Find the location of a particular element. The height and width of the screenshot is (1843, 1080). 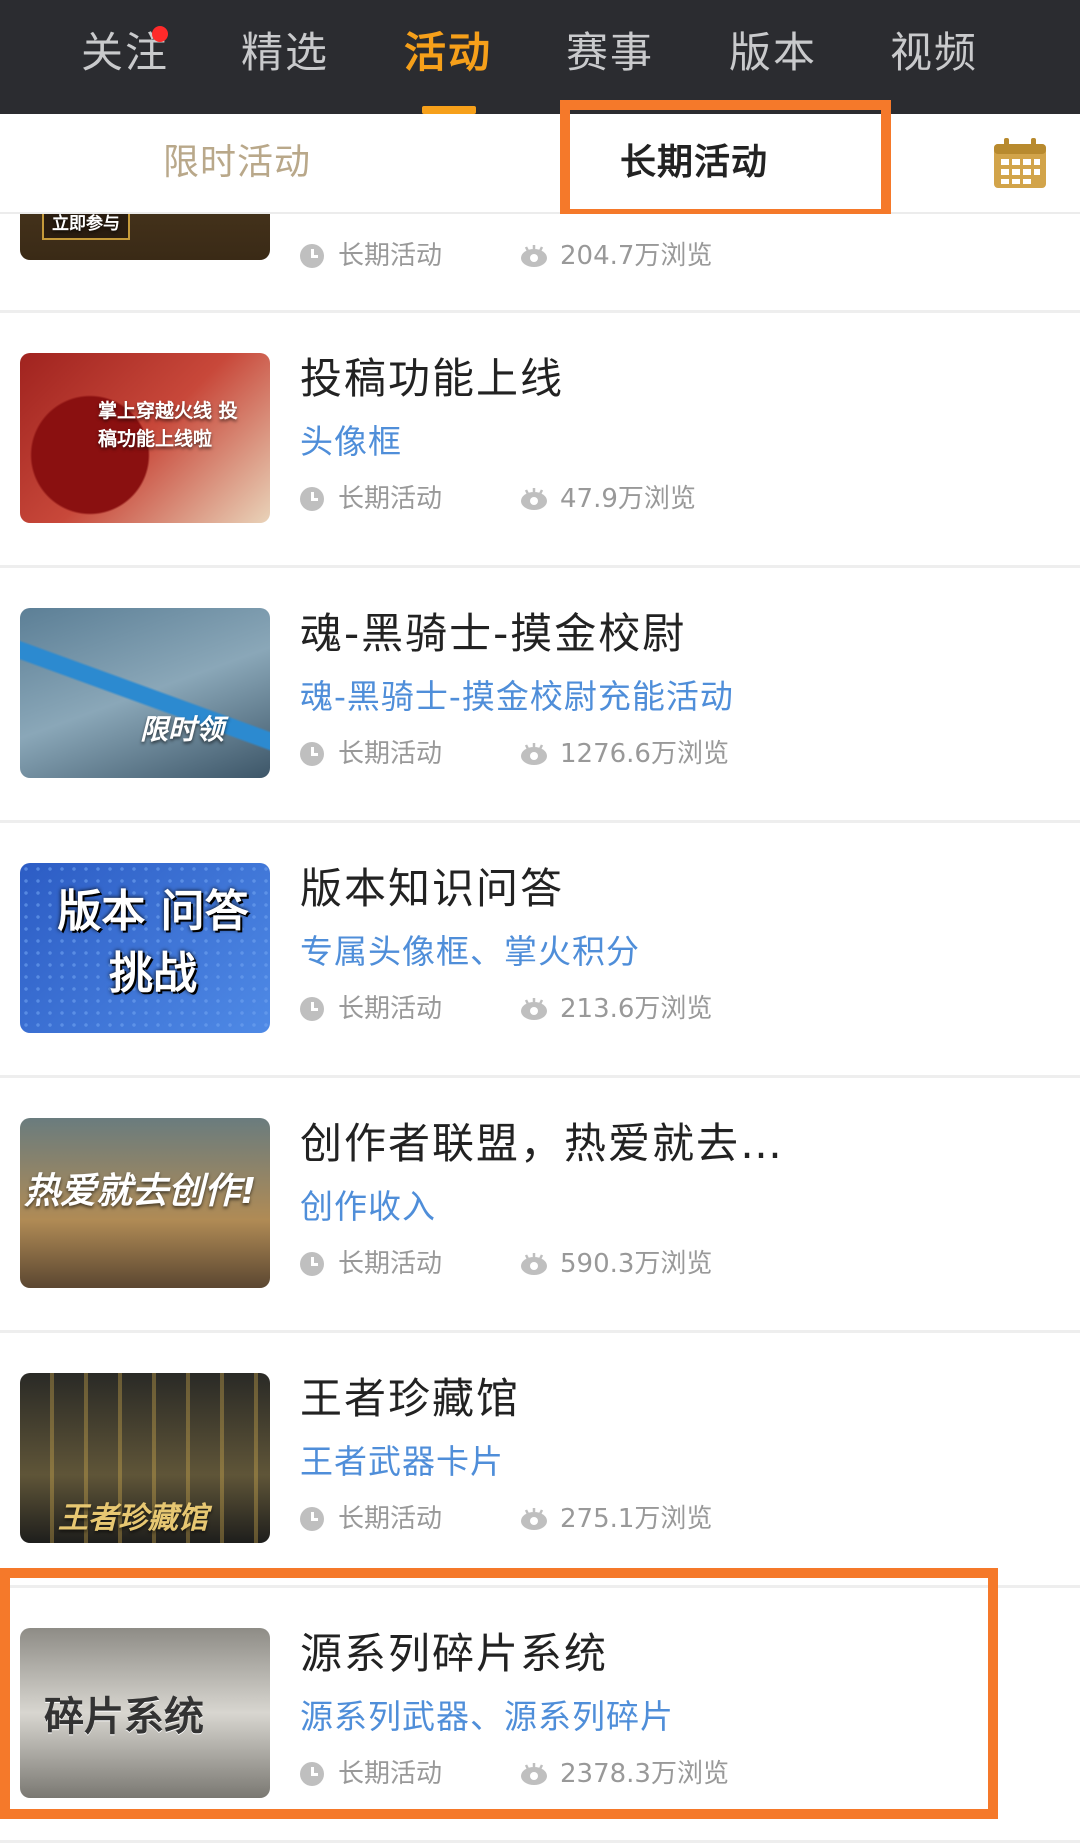

activity-thumbnail: 立即参与 is located at coordinates (145, 237).